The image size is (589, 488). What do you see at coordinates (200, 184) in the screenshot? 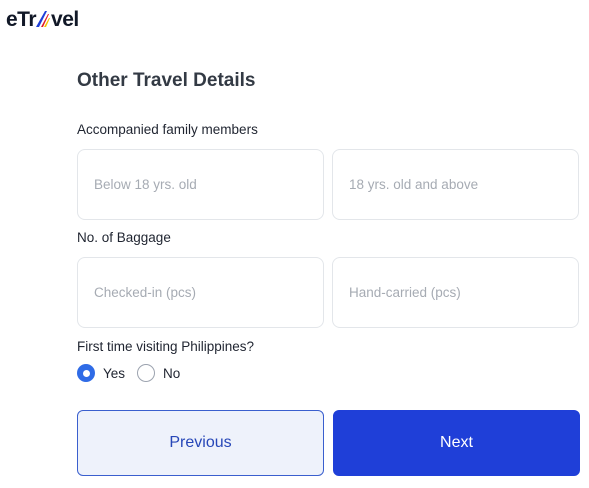
I see `below-18-input` at bounding box center [200, 184].